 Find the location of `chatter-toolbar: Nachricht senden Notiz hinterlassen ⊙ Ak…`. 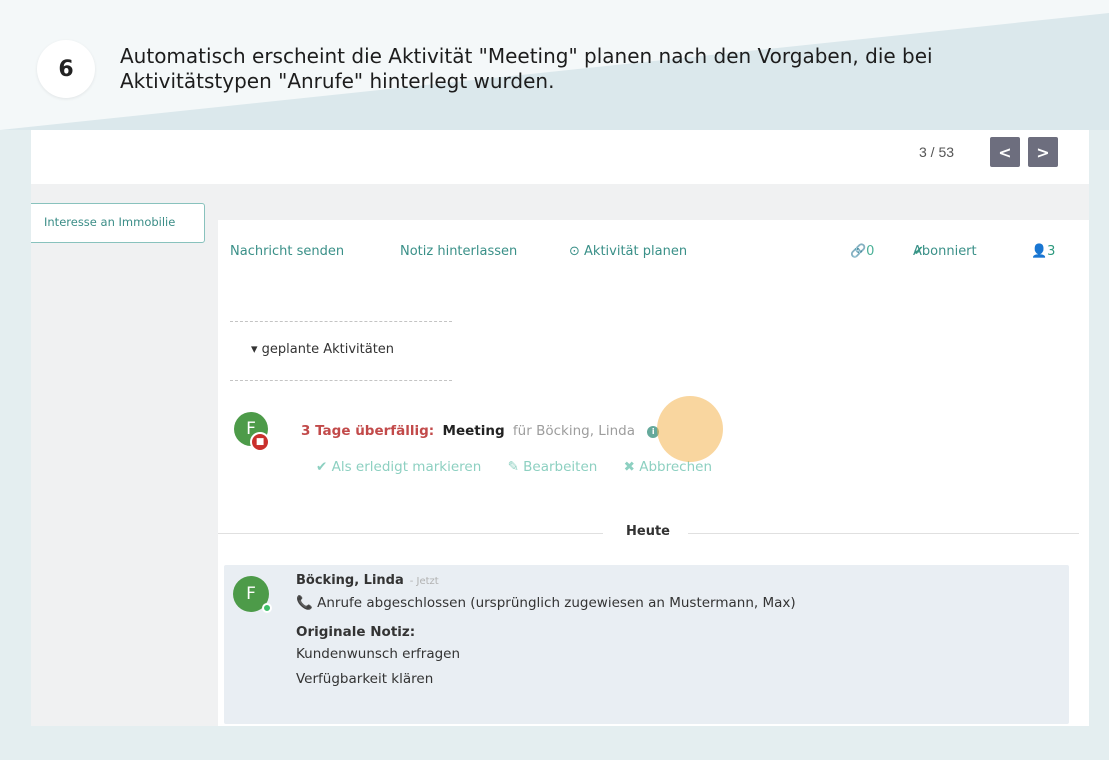

chatter-toolbar: Nachricht senden Notiz hinterlassen ⊙ Ak… is located at coordinates (650, 254).